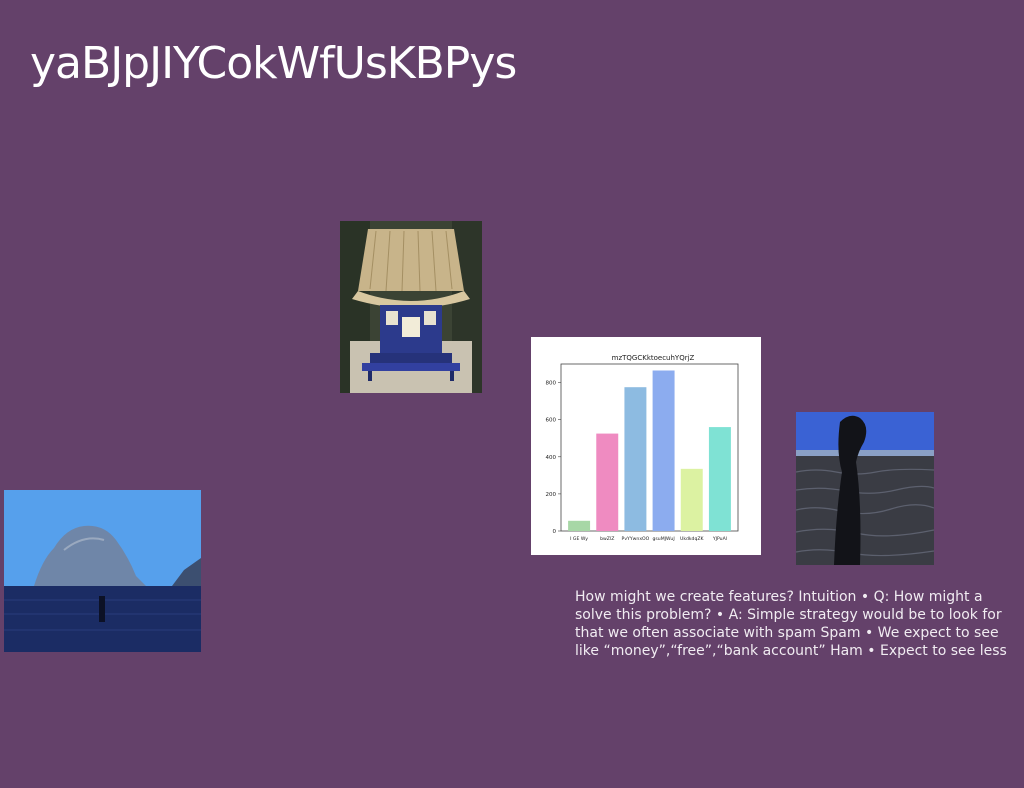  Describe the element at coordinates (551, 421) in the screenshot. I see `y-tick-label: 600` at that location.